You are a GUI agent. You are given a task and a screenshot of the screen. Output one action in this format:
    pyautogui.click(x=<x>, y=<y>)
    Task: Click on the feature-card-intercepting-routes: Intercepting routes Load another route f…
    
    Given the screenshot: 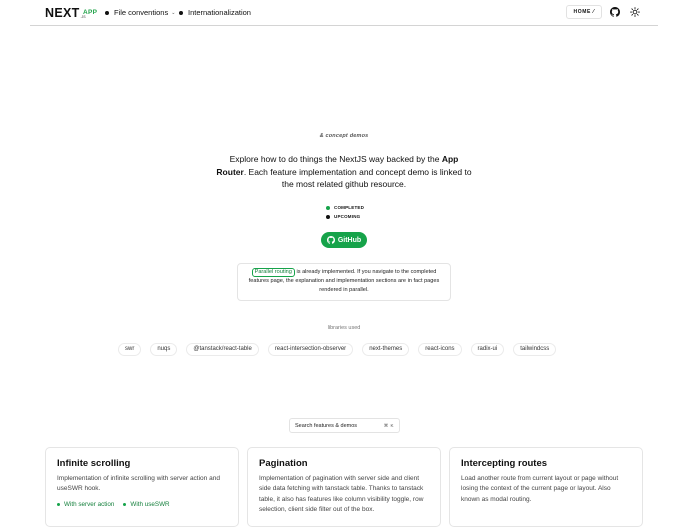 What is the action you would take?
    pyautogui.click(x=546, y=487)
    